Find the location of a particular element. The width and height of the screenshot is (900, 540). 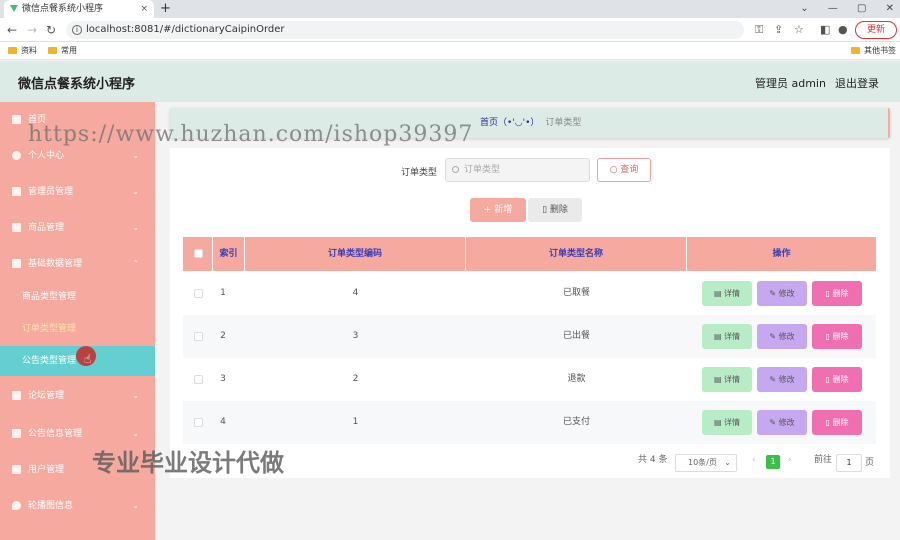

sidebar-item-goods: 商品管理 ⌄ is located at coordinates (77, 228).